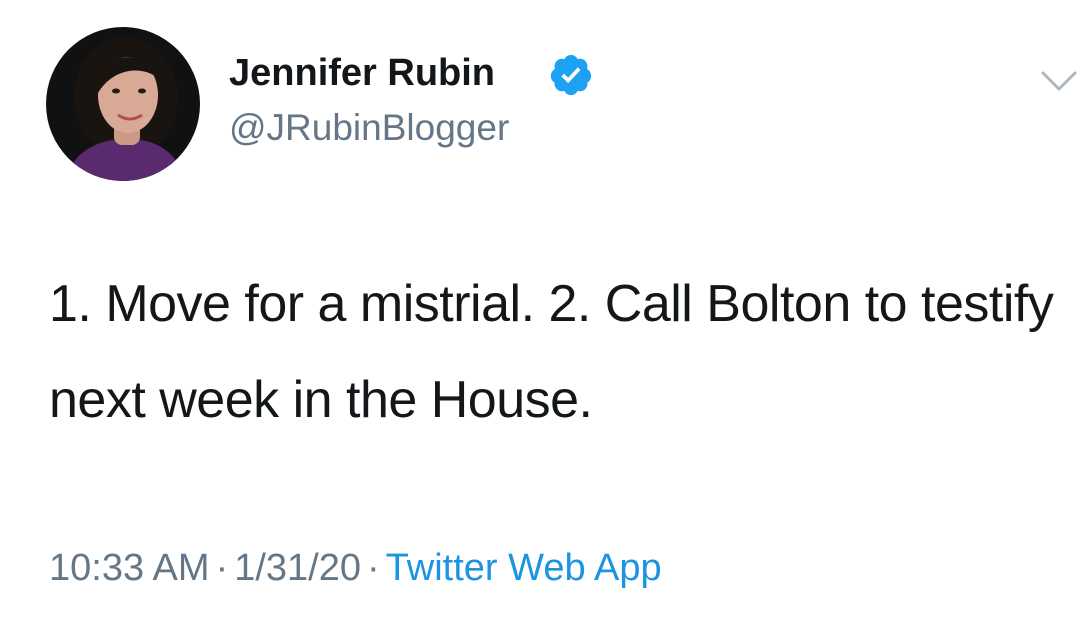 The width and height of the screenshot is (1090, 627). What do you see at coordinates (1059, 82) in the screenshot?
I see `chevron-down-icon` at bounding box center [1059, 82].